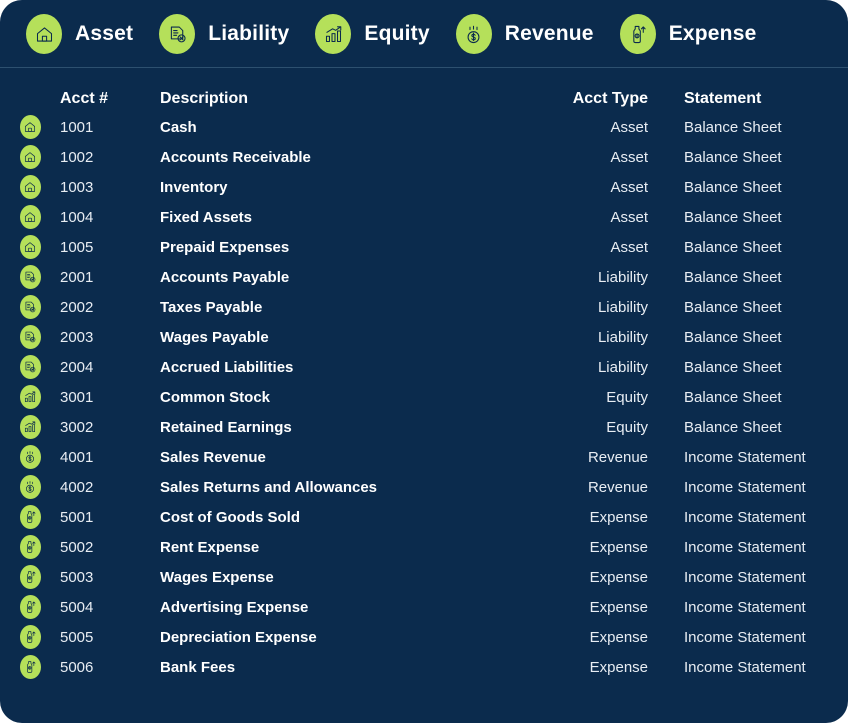 Image resolution: width=848 pixels, height=723 pixels. I want to click on row-description: Fixed Assets, so click(206, 217).